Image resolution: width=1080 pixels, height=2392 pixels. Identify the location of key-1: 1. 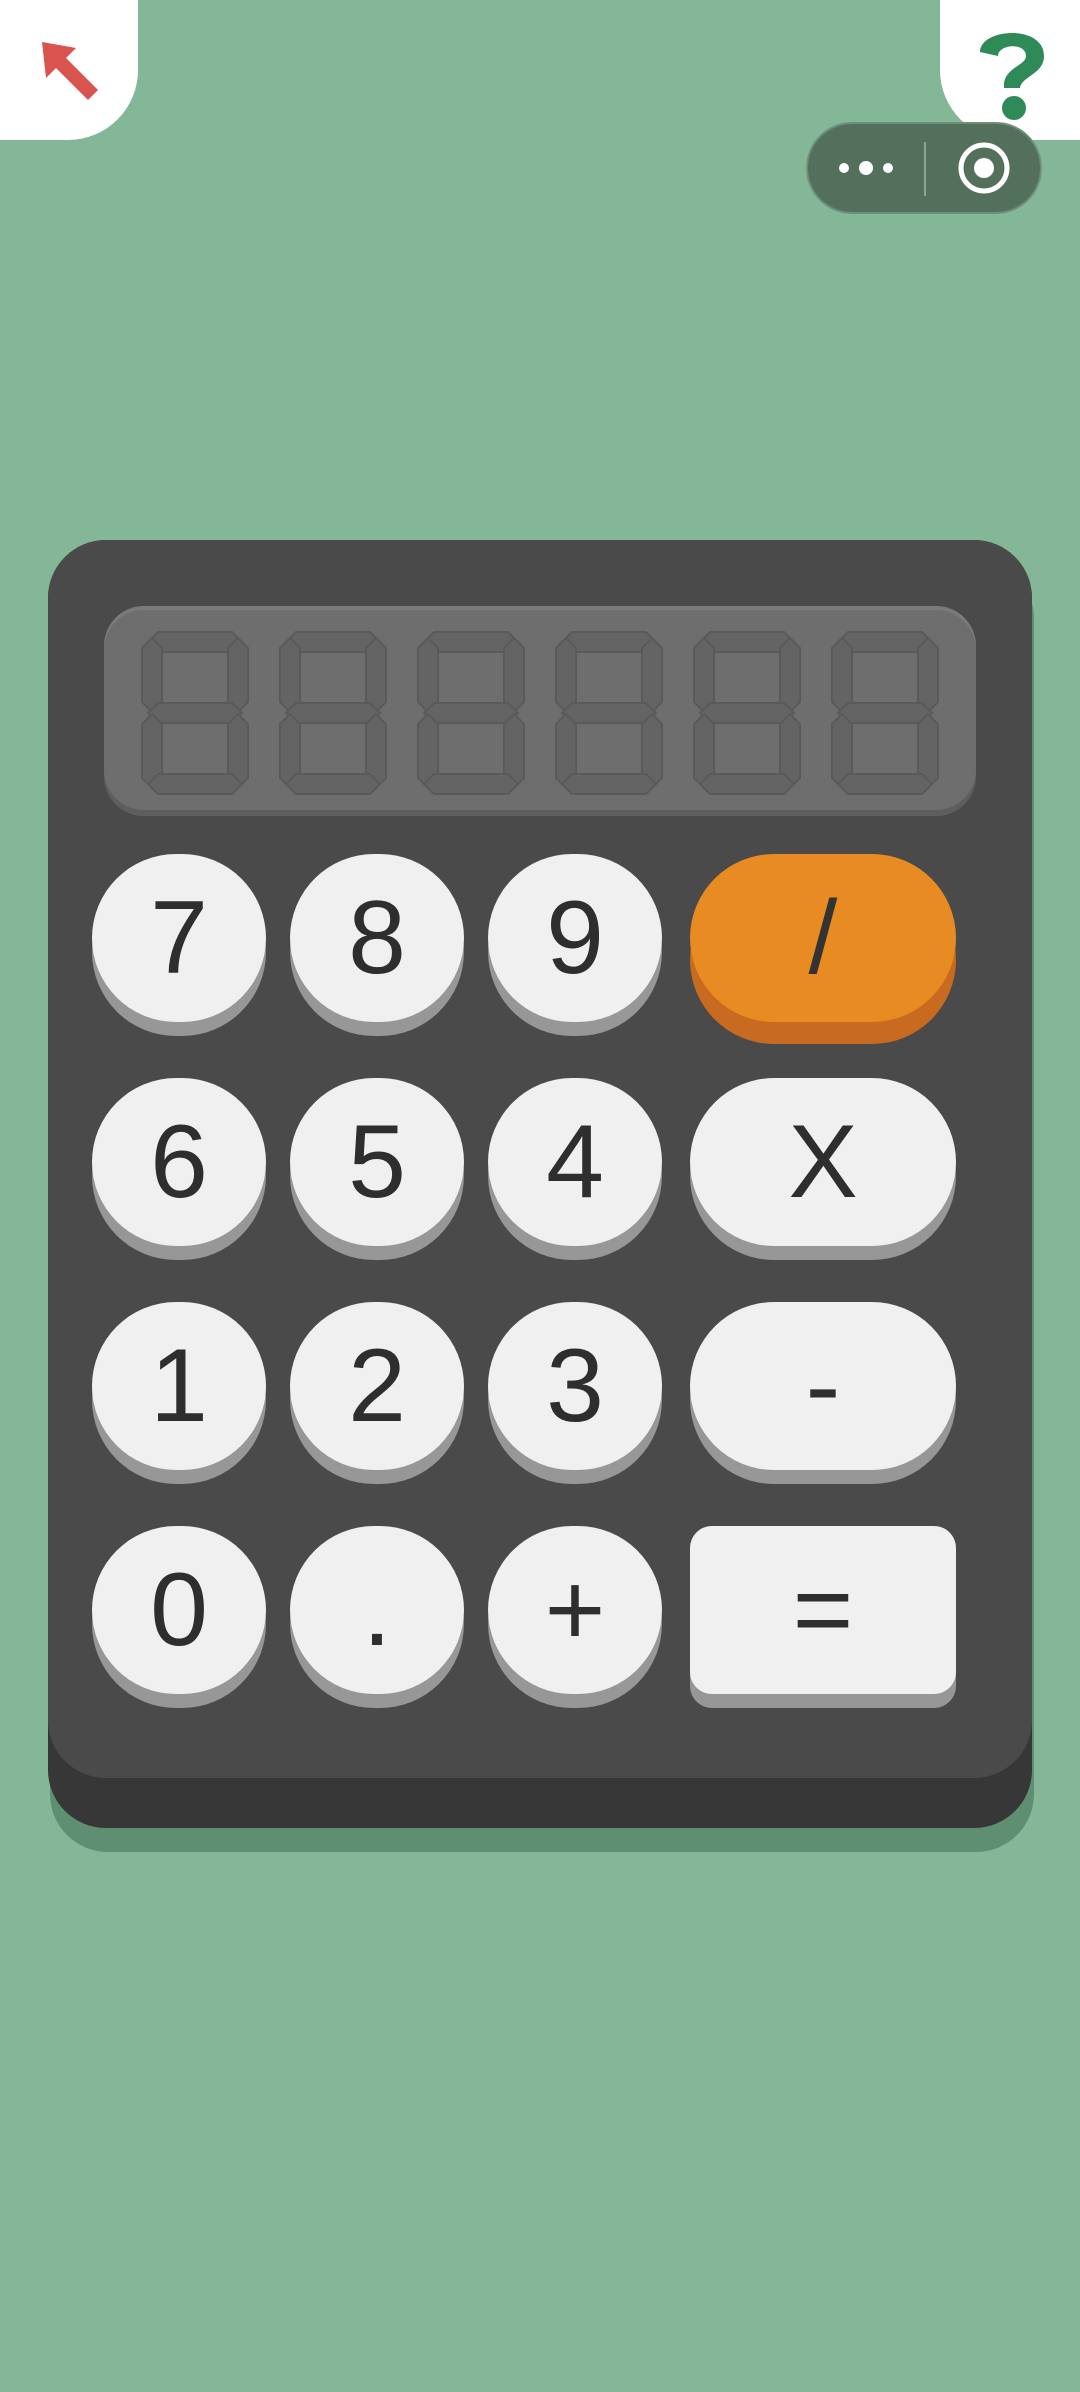
(179, 1386).